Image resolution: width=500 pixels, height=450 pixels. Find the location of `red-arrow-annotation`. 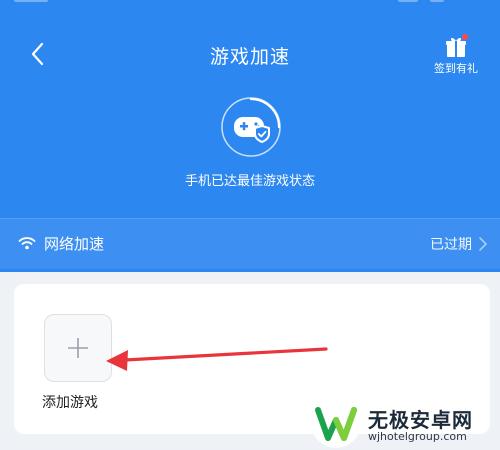

red-arrow-annotation is located at coordinates (217, 359).